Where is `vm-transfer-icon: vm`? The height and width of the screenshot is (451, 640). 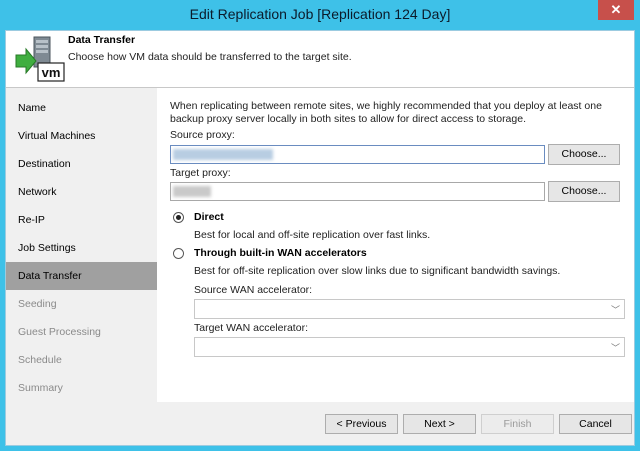
vm-transfer-icon: vm is located at coordinates (40, 59).